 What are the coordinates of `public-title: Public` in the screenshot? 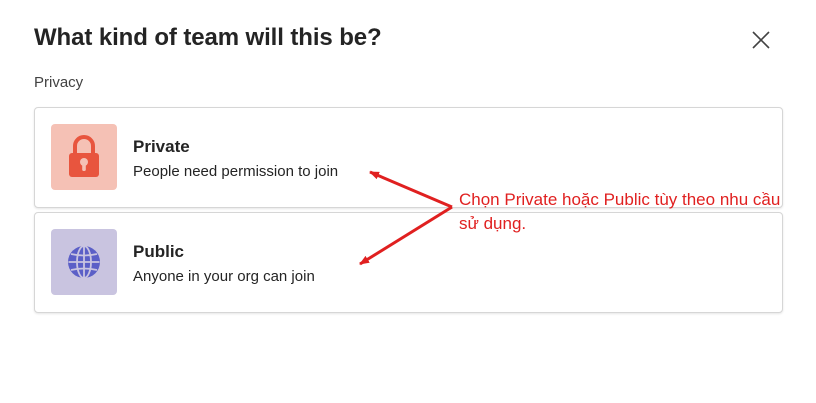 It's located at (159, 251).